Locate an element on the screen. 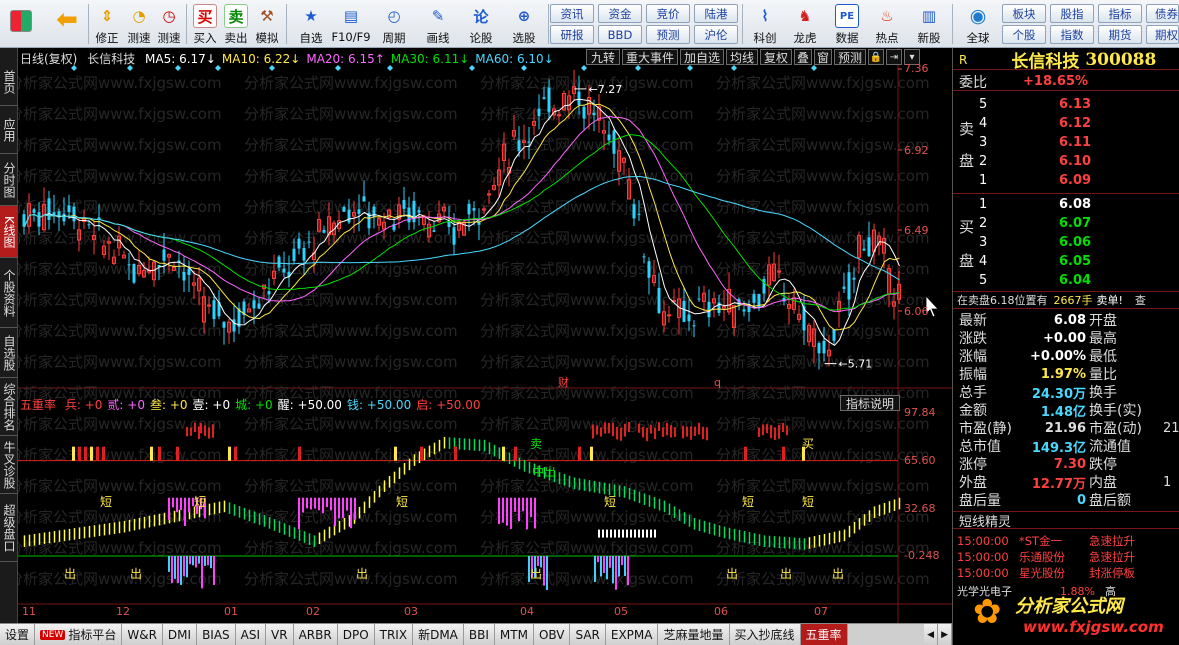 The height and width of the screenshot is (645, 1179). research-button: 研报 is located at coordinates (572, 34).